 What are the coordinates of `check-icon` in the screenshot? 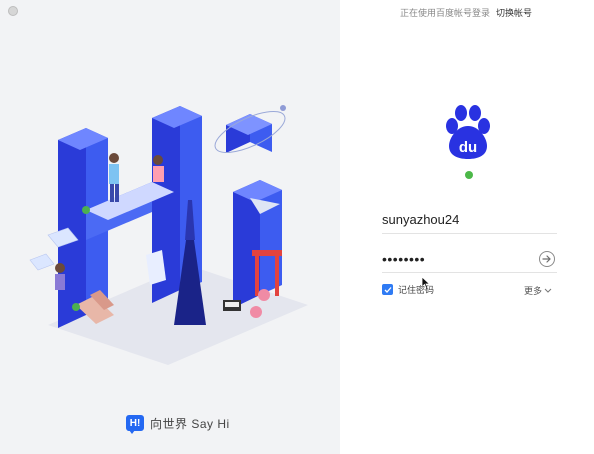 It's located at (387, 289).